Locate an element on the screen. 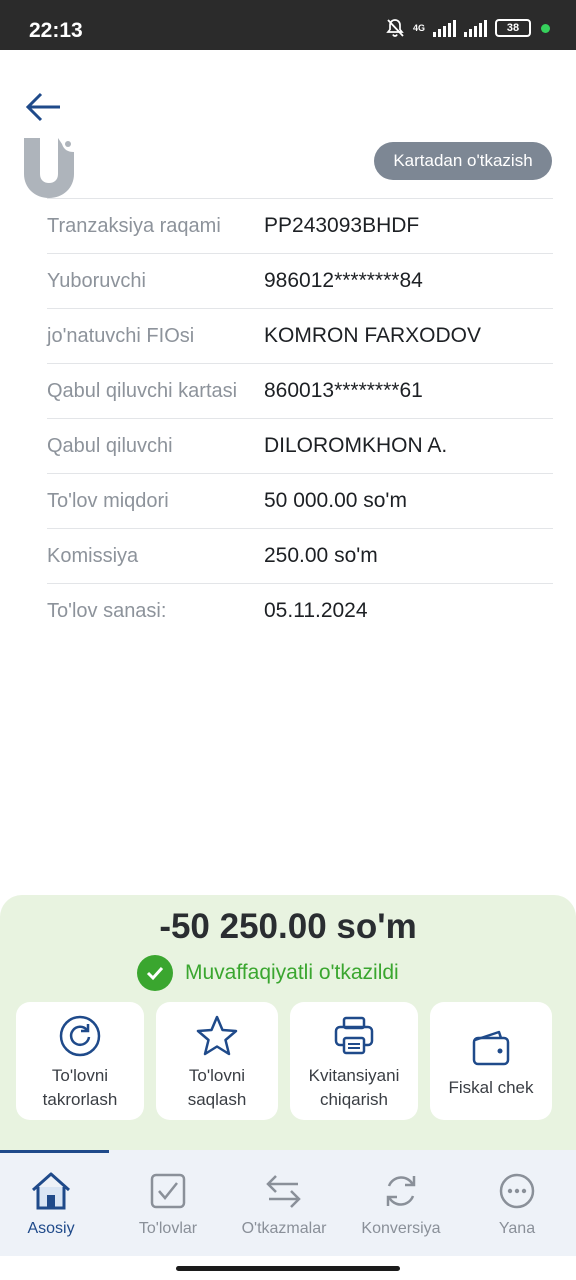 The width and height of the screenshot is (576, 1280). nav-label: Konversiya is located at coordinates (401, 1228).